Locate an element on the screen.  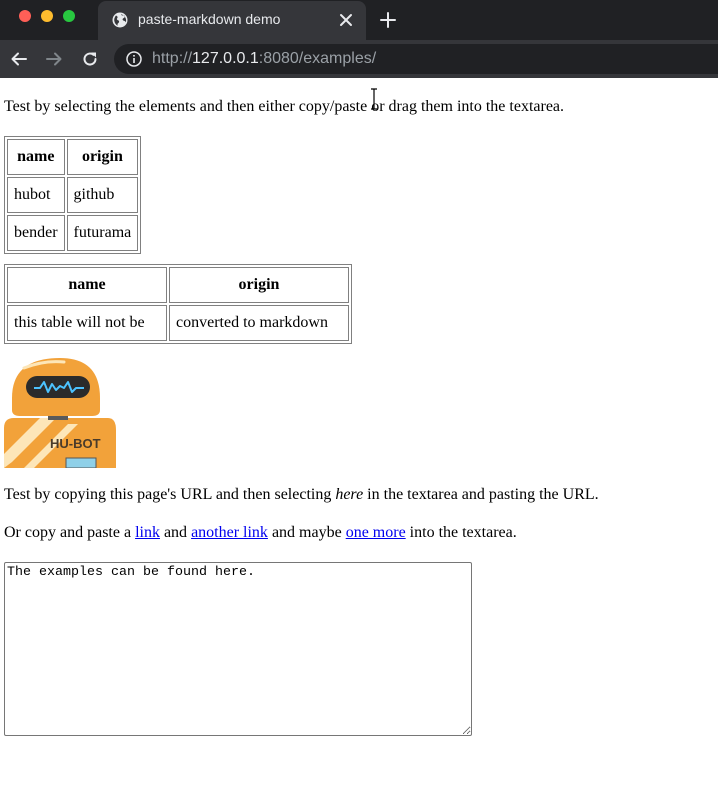
links-tip-part: into the textarea. is located at coordinates (461, 532).